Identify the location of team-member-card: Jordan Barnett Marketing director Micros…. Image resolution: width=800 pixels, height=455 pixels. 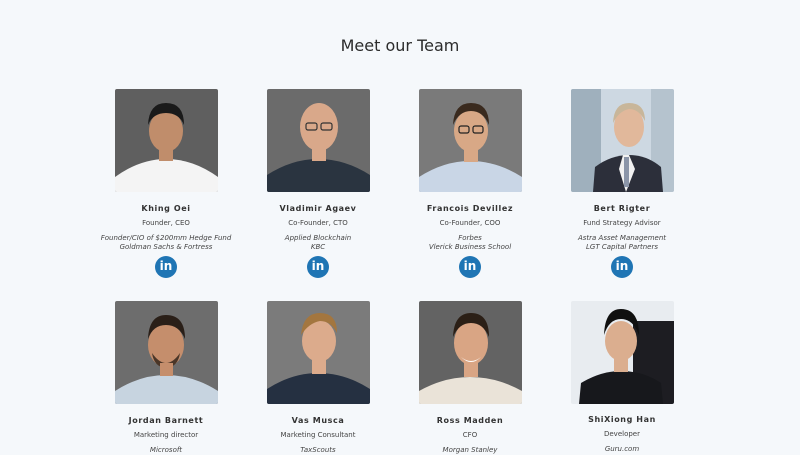
(166, 378).